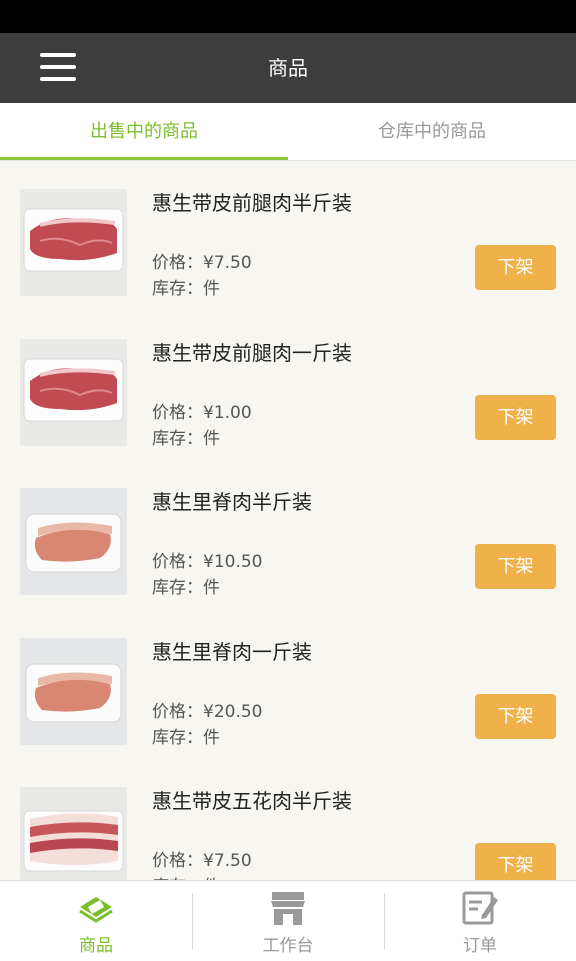  What do you see at coordinates (232, 502) in the screenshot?
I see `product-name: 惠生里脊肉半斤装` at bounding box center [232, 502].